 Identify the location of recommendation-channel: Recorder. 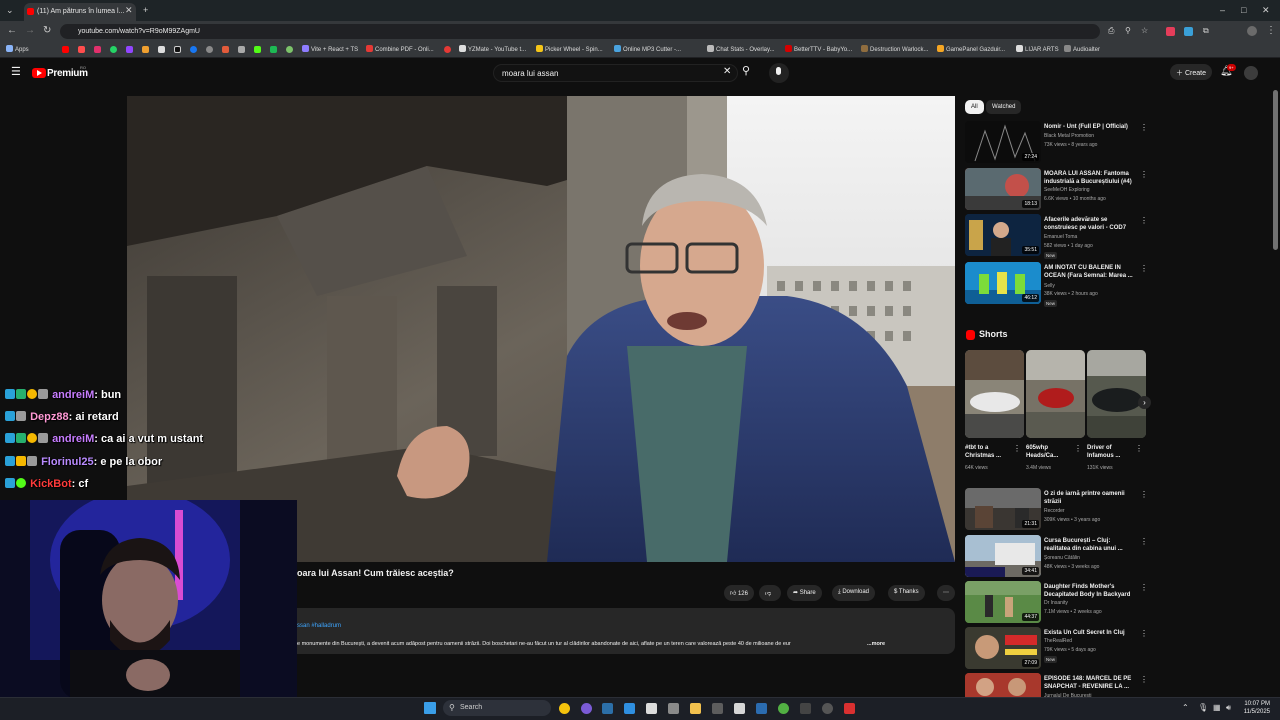
(1090, 511).